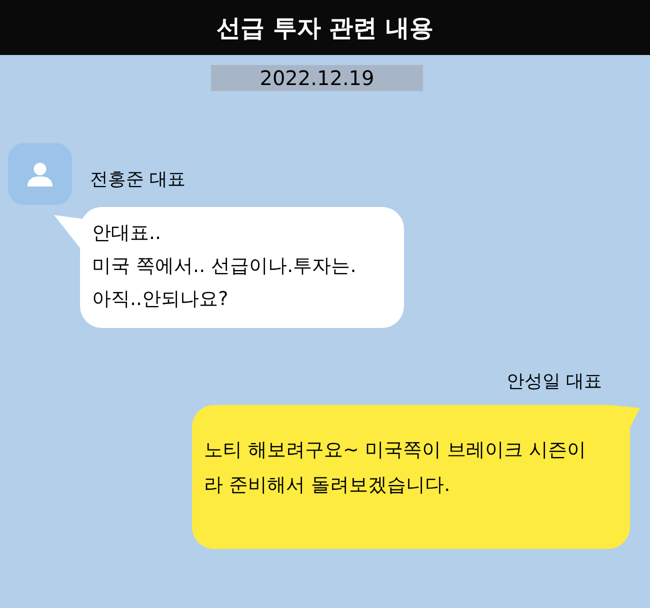  What do you see at coordinates (225, 266) in the screenshot?
I see `message-text: 미국 쪽에서.. 선급이나.투자는.` at bounding box center [225, 266].